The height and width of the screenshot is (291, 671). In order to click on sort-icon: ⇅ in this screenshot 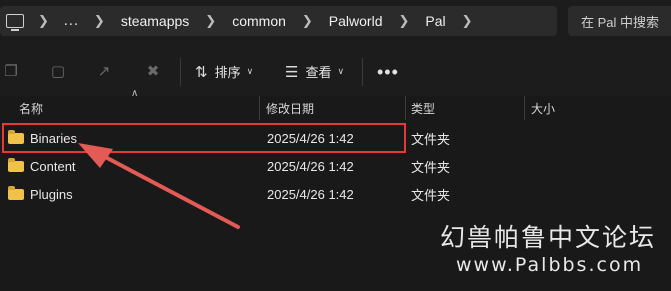, I will do `click(201, 72)`.